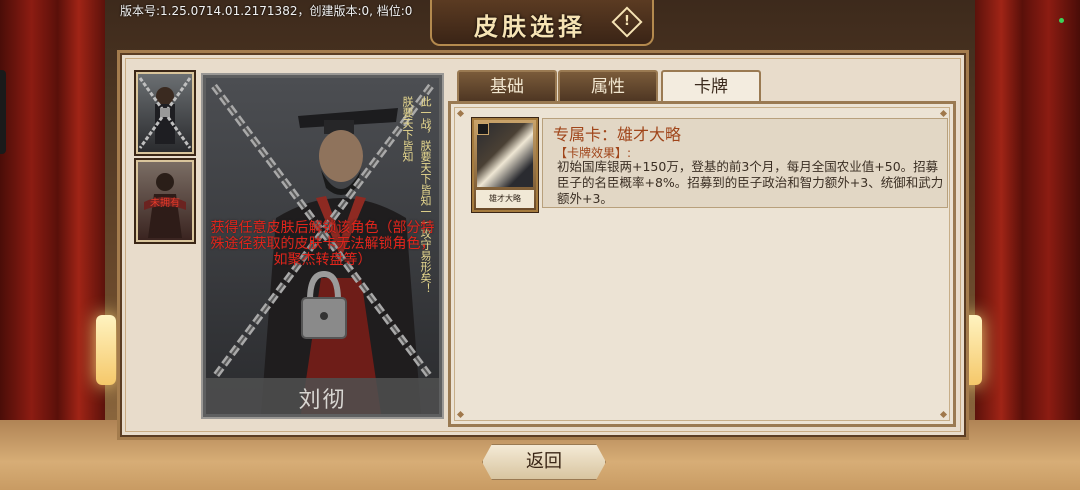  Describe the element at coordinates (544, 462) in the screenshot. I see `back-button: 返回` at that location.